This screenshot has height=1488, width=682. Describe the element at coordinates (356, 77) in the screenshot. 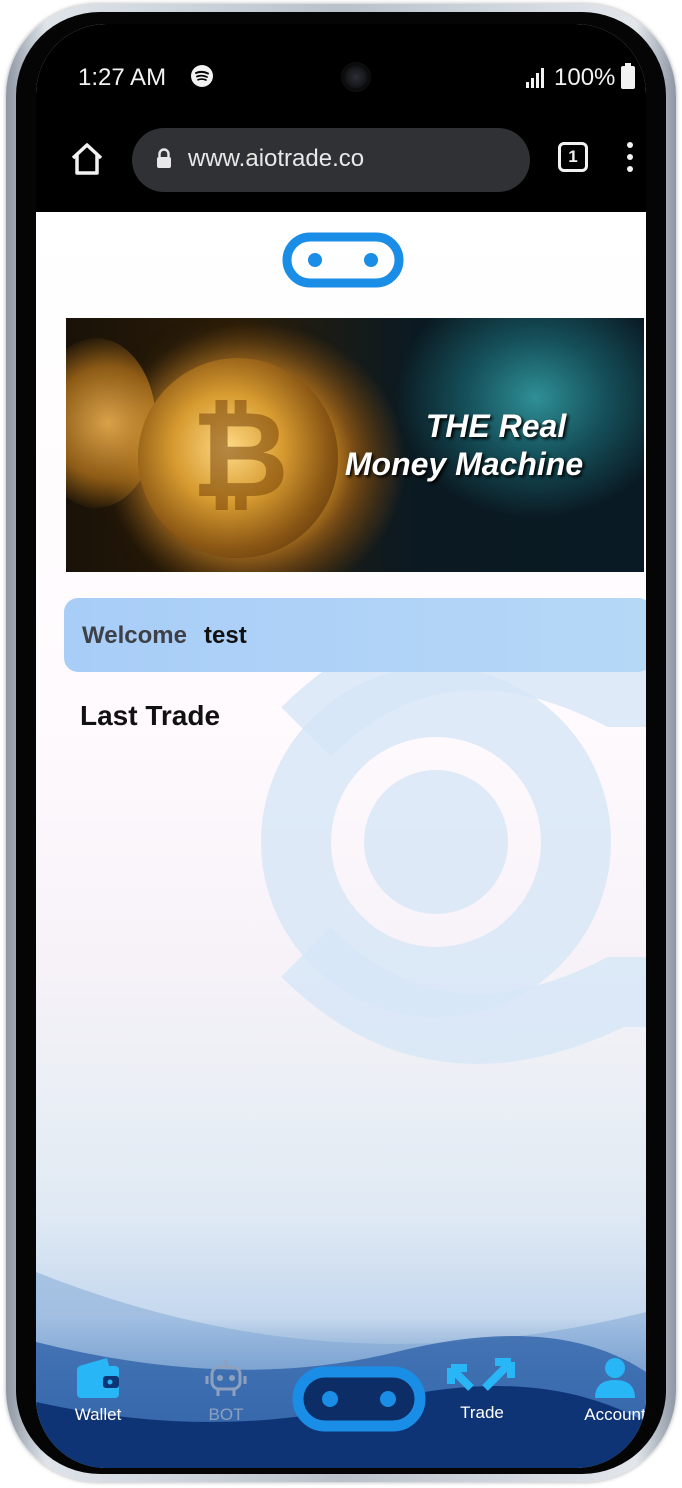

I see `front-camera` at that location.